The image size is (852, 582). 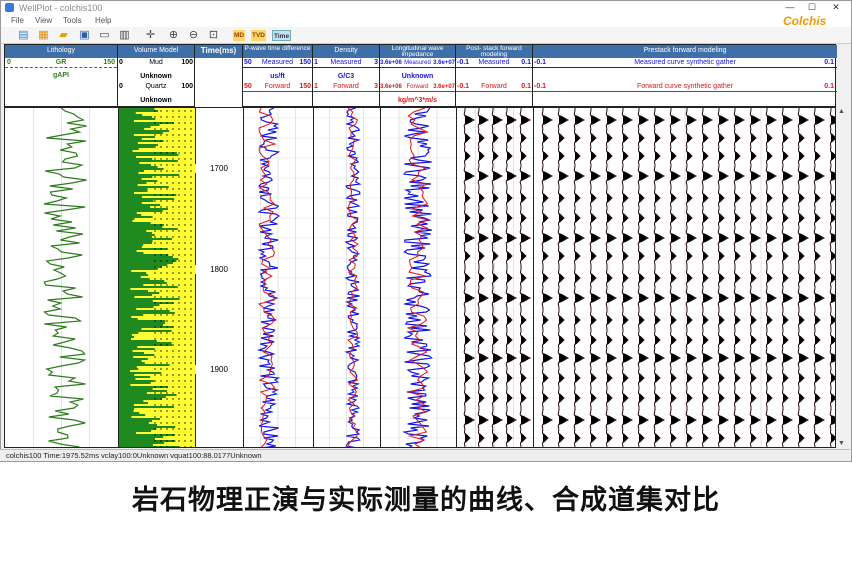 What do you see at coordinates (346, 62) in the screenshot?
I see `density-measured: Measured` at bounding box center [346, 62].